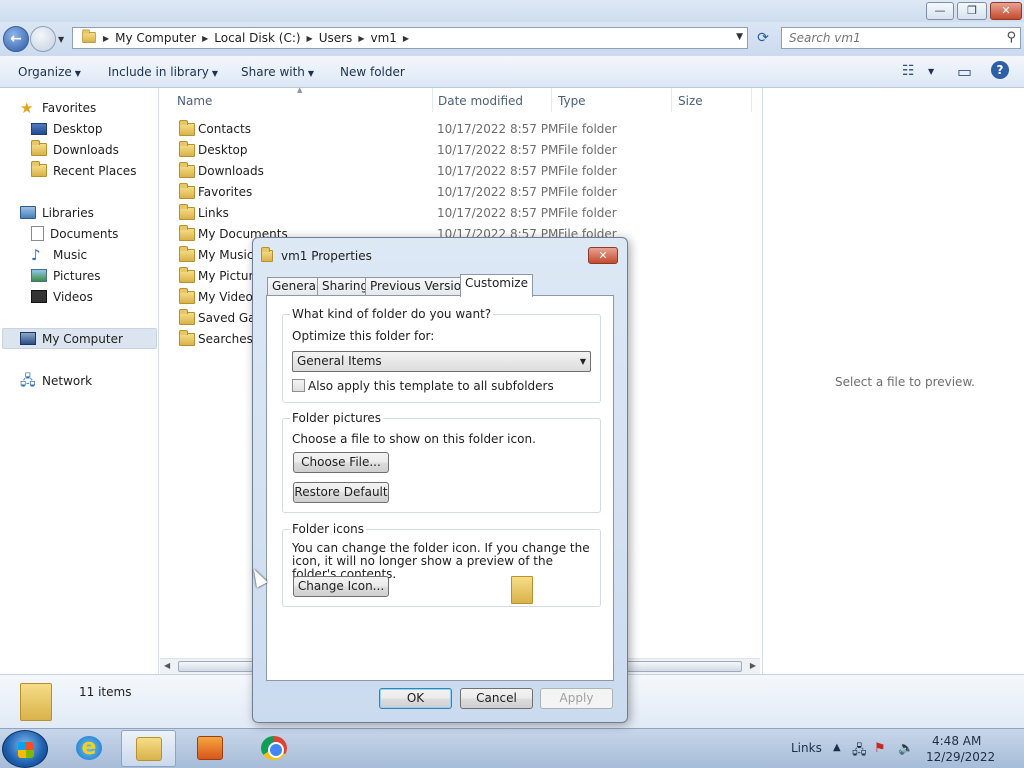  Describe the element at coordinates (415, 698) in the screenshot. I see `ok-button: OK` at that location.